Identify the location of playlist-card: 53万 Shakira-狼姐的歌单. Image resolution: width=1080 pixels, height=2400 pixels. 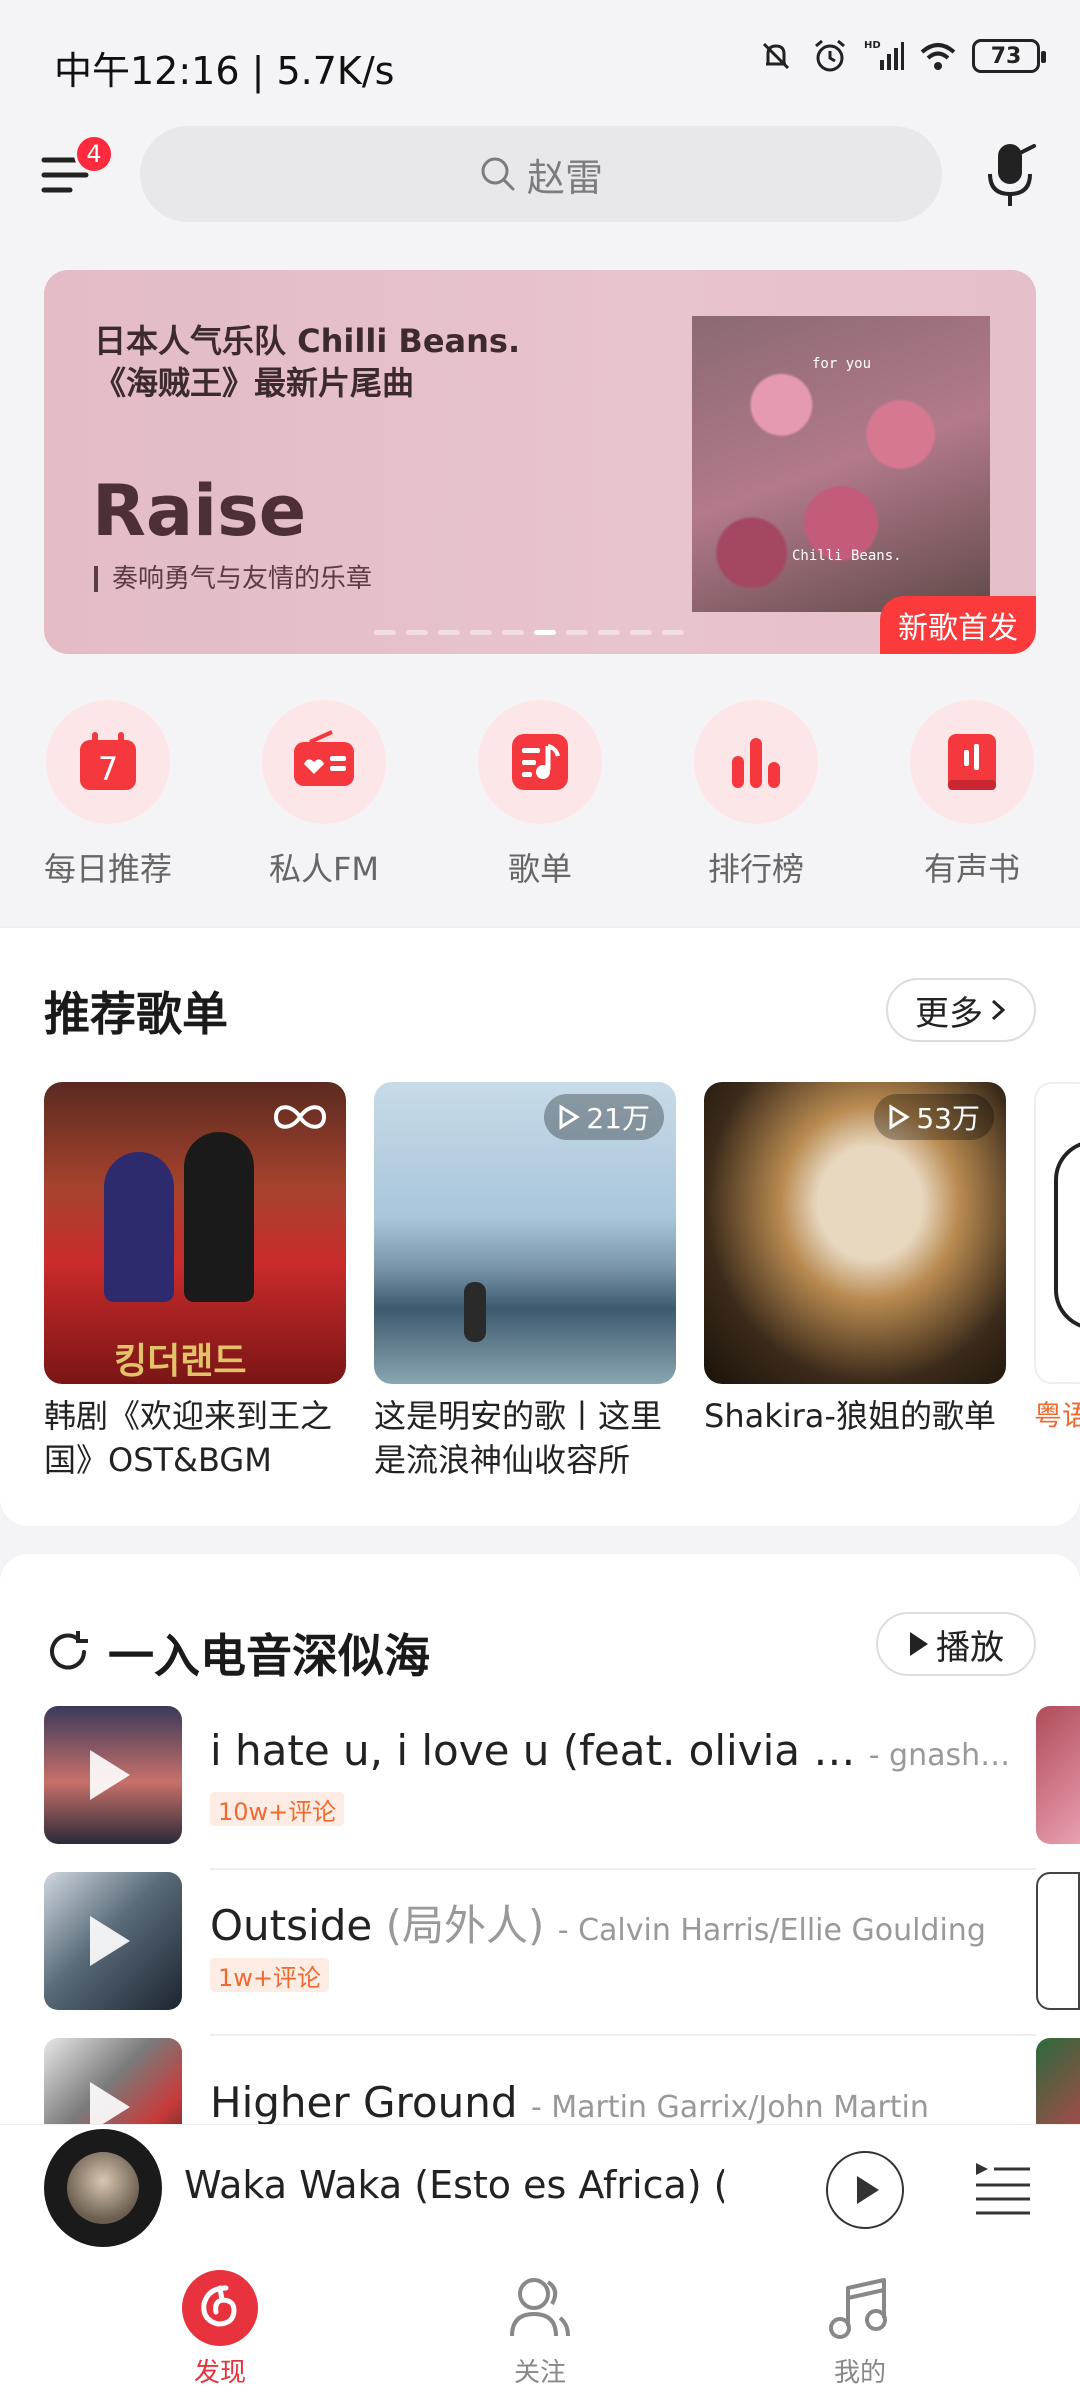
(855, 1282).